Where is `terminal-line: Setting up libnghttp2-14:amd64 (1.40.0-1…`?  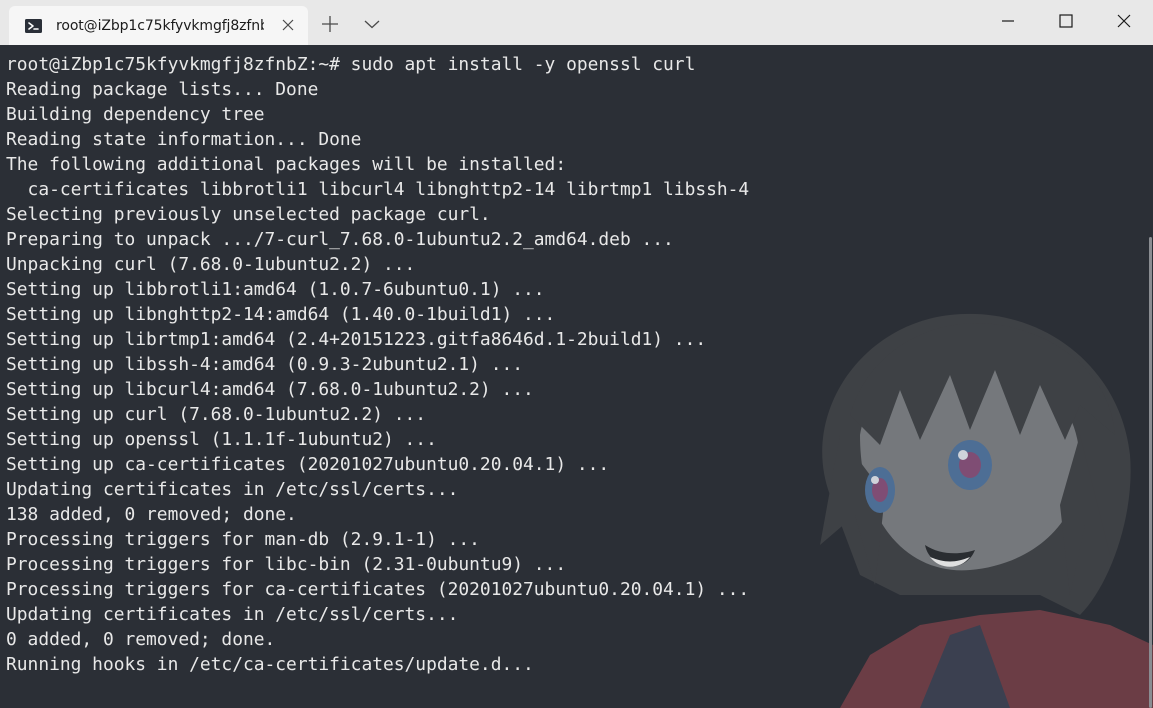 terminal-line: Setting up libnghttp2-14:amd64 (1.40.0-1… is located at coordinates (281, 314).